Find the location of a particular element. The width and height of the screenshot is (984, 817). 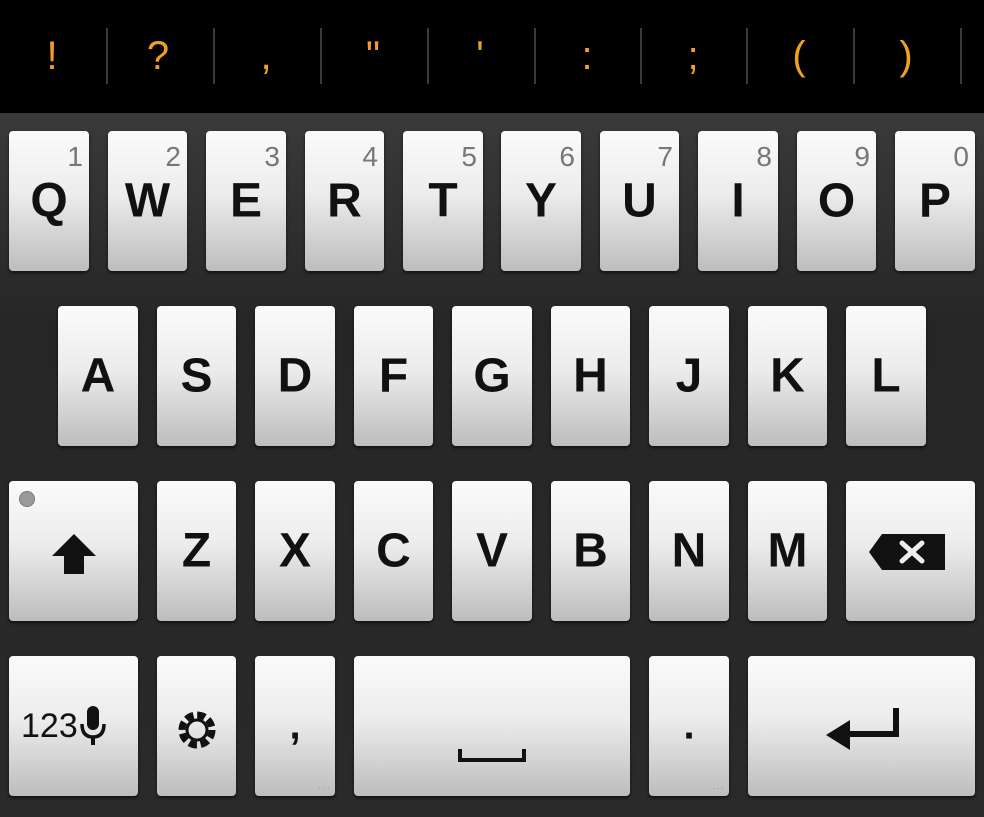

caps-lock-indicator is located at coordinates (27, 499).